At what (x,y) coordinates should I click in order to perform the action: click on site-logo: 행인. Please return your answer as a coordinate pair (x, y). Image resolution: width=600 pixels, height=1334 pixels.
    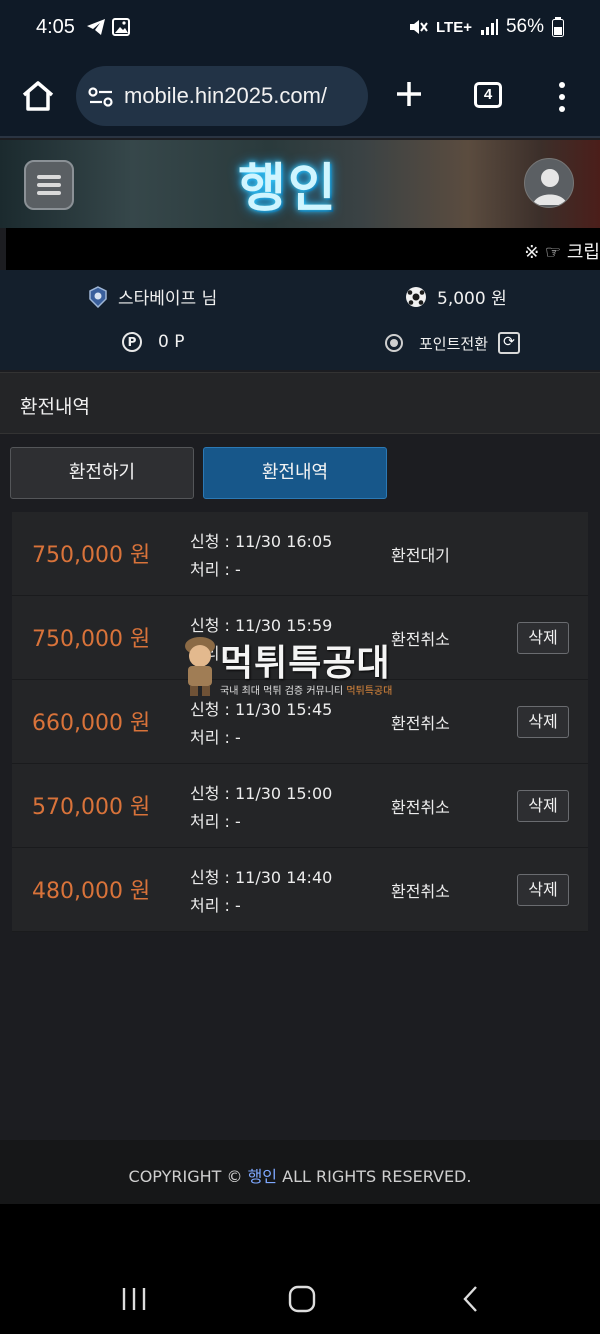
    Looking at the image, I should click on (288, 183).